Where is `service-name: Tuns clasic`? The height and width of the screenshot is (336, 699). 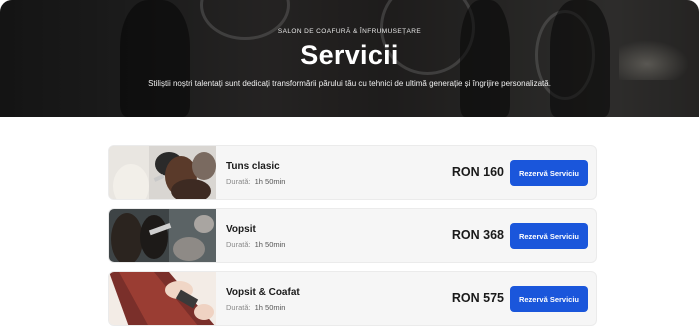
service-name: Tuns clasic is located at coordinates (253, 166).